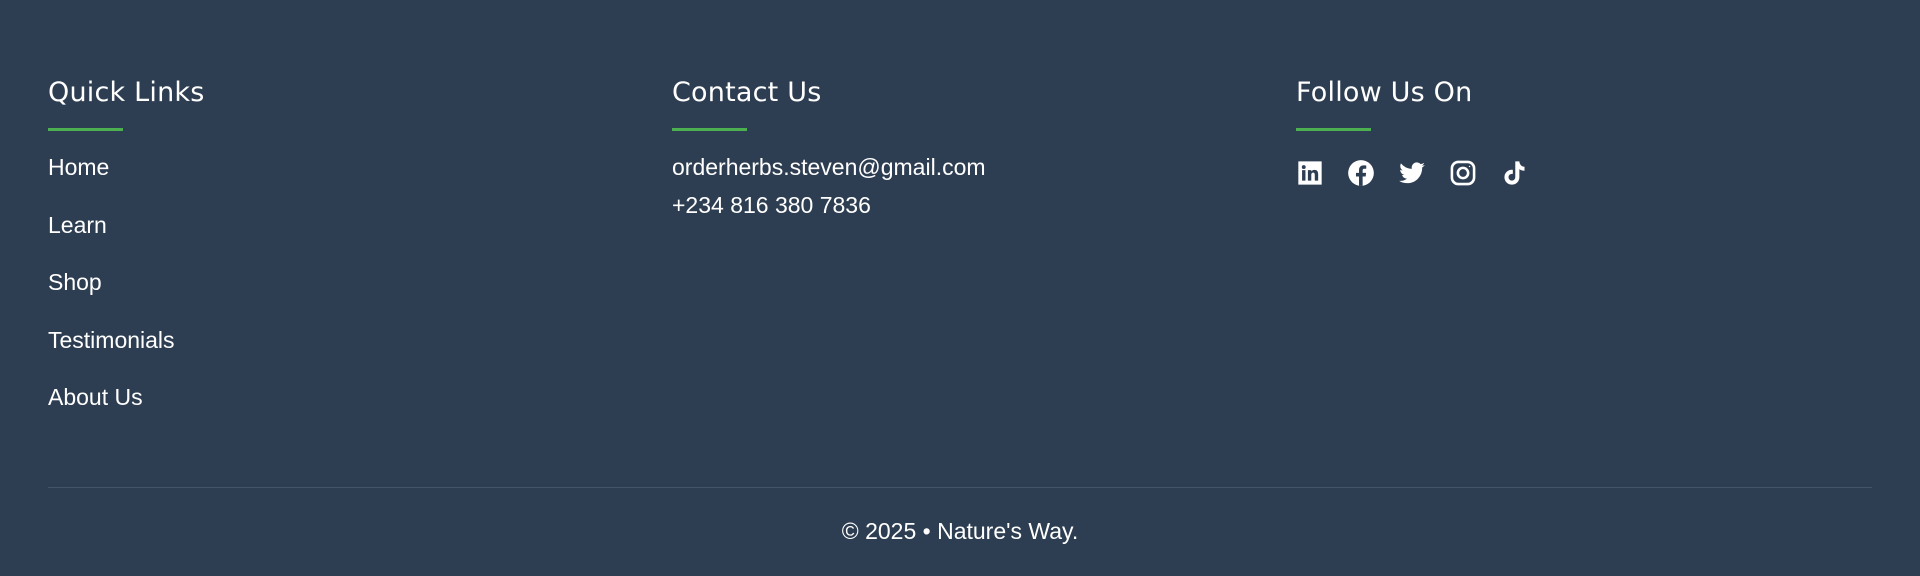 Image resolution: width=1920 pixels, height=576 pixels. Describe the element at coordinates (960, 531) in the screenshot. I see `copyright-text: © 2025 • Nature's Way.` at that location.